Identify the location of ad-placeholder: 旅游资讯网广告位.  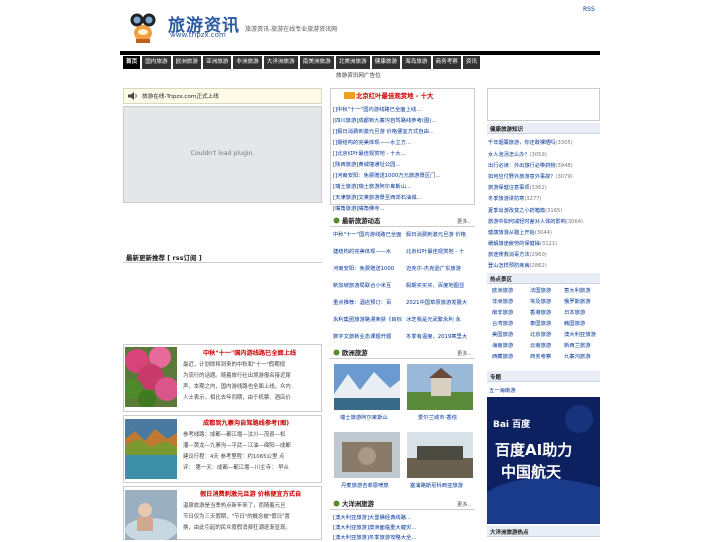
(358, 75).